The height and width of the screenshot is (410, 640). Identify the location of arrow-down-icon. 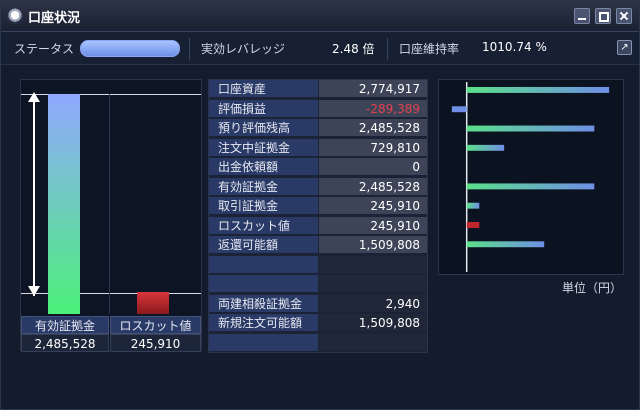
(34, 291).